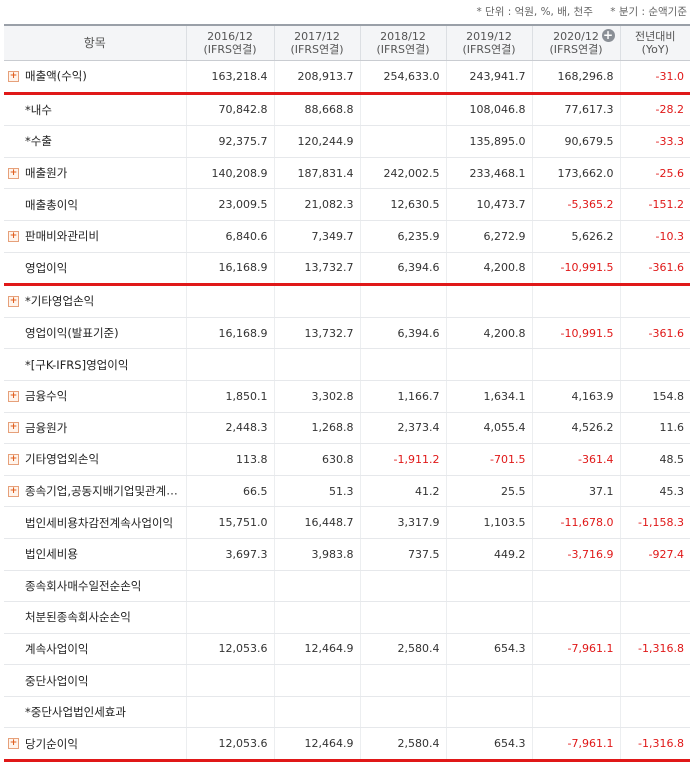  I want to click on value-cell: 654.3, so click(488, 649).